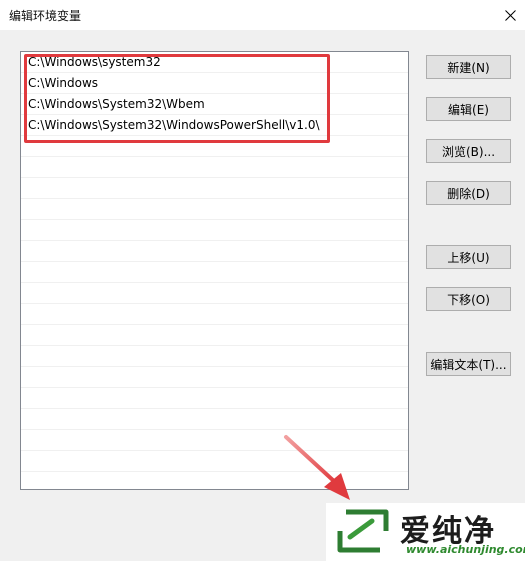 The width and height of the screenshot is (525, 561). Describe the element at coordinates (468, 299) in the screenshot. I see `move-down-button: 下移(O)` at that location.